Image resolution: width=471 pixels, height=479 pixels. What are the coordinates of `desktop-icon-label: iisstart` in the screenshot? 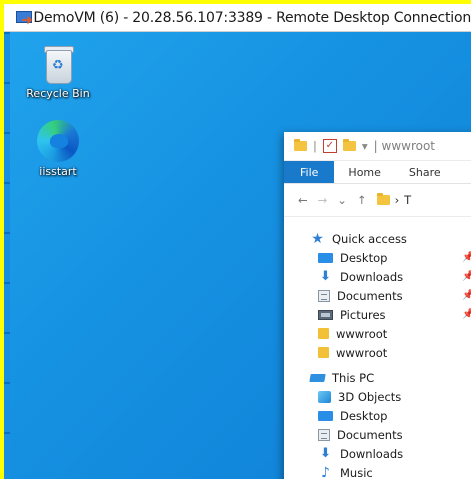 It's located at (58, 171).